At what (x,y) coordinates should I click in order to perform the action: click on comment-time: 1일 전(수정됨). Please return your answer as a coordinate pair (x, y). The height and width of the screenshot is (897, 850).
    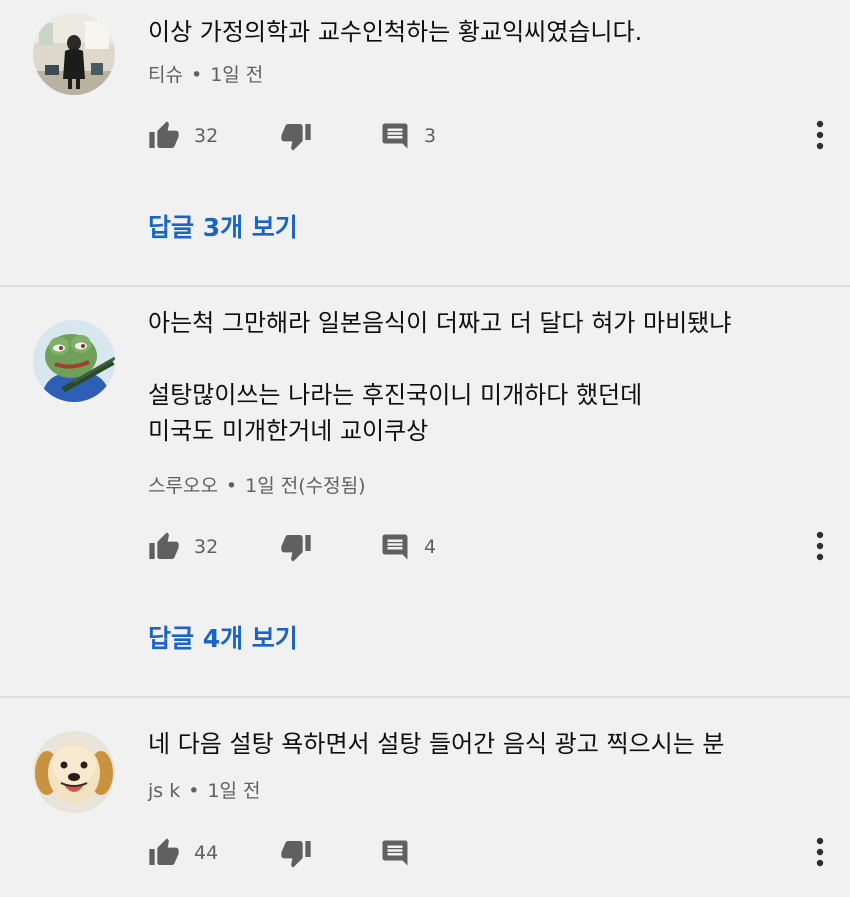
    Looking at the image, I should click on (305, 486).